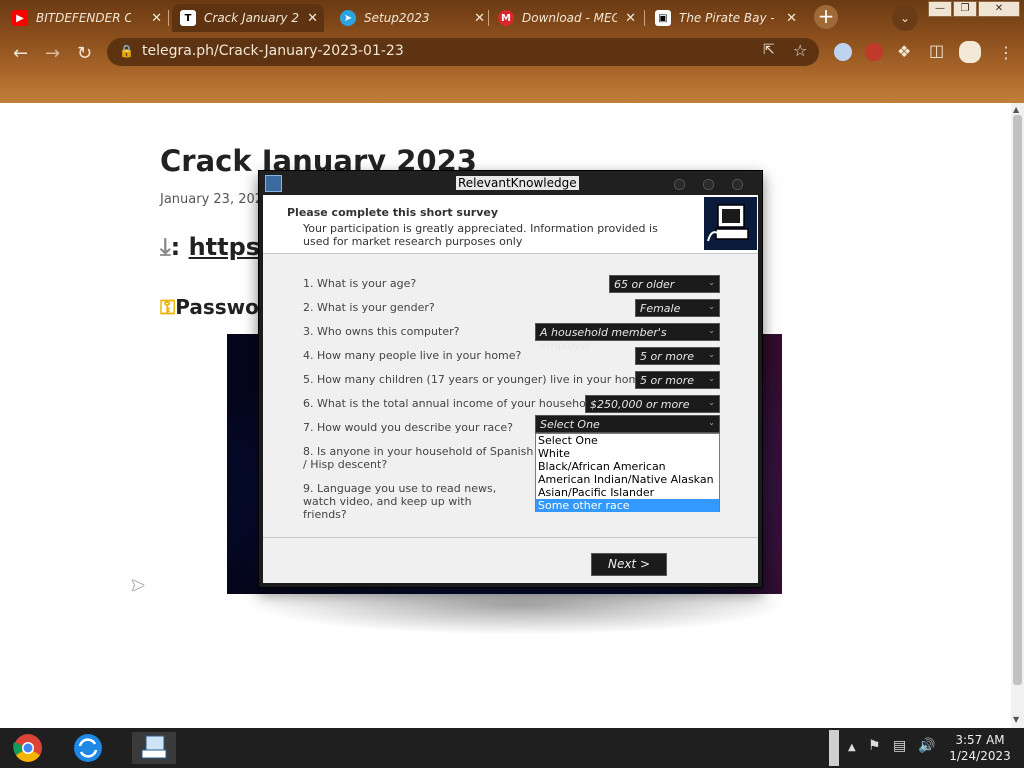  Describe the element at coordinates (769, 50) in the screenshot. I see `share-icon: ⇱` at that location.